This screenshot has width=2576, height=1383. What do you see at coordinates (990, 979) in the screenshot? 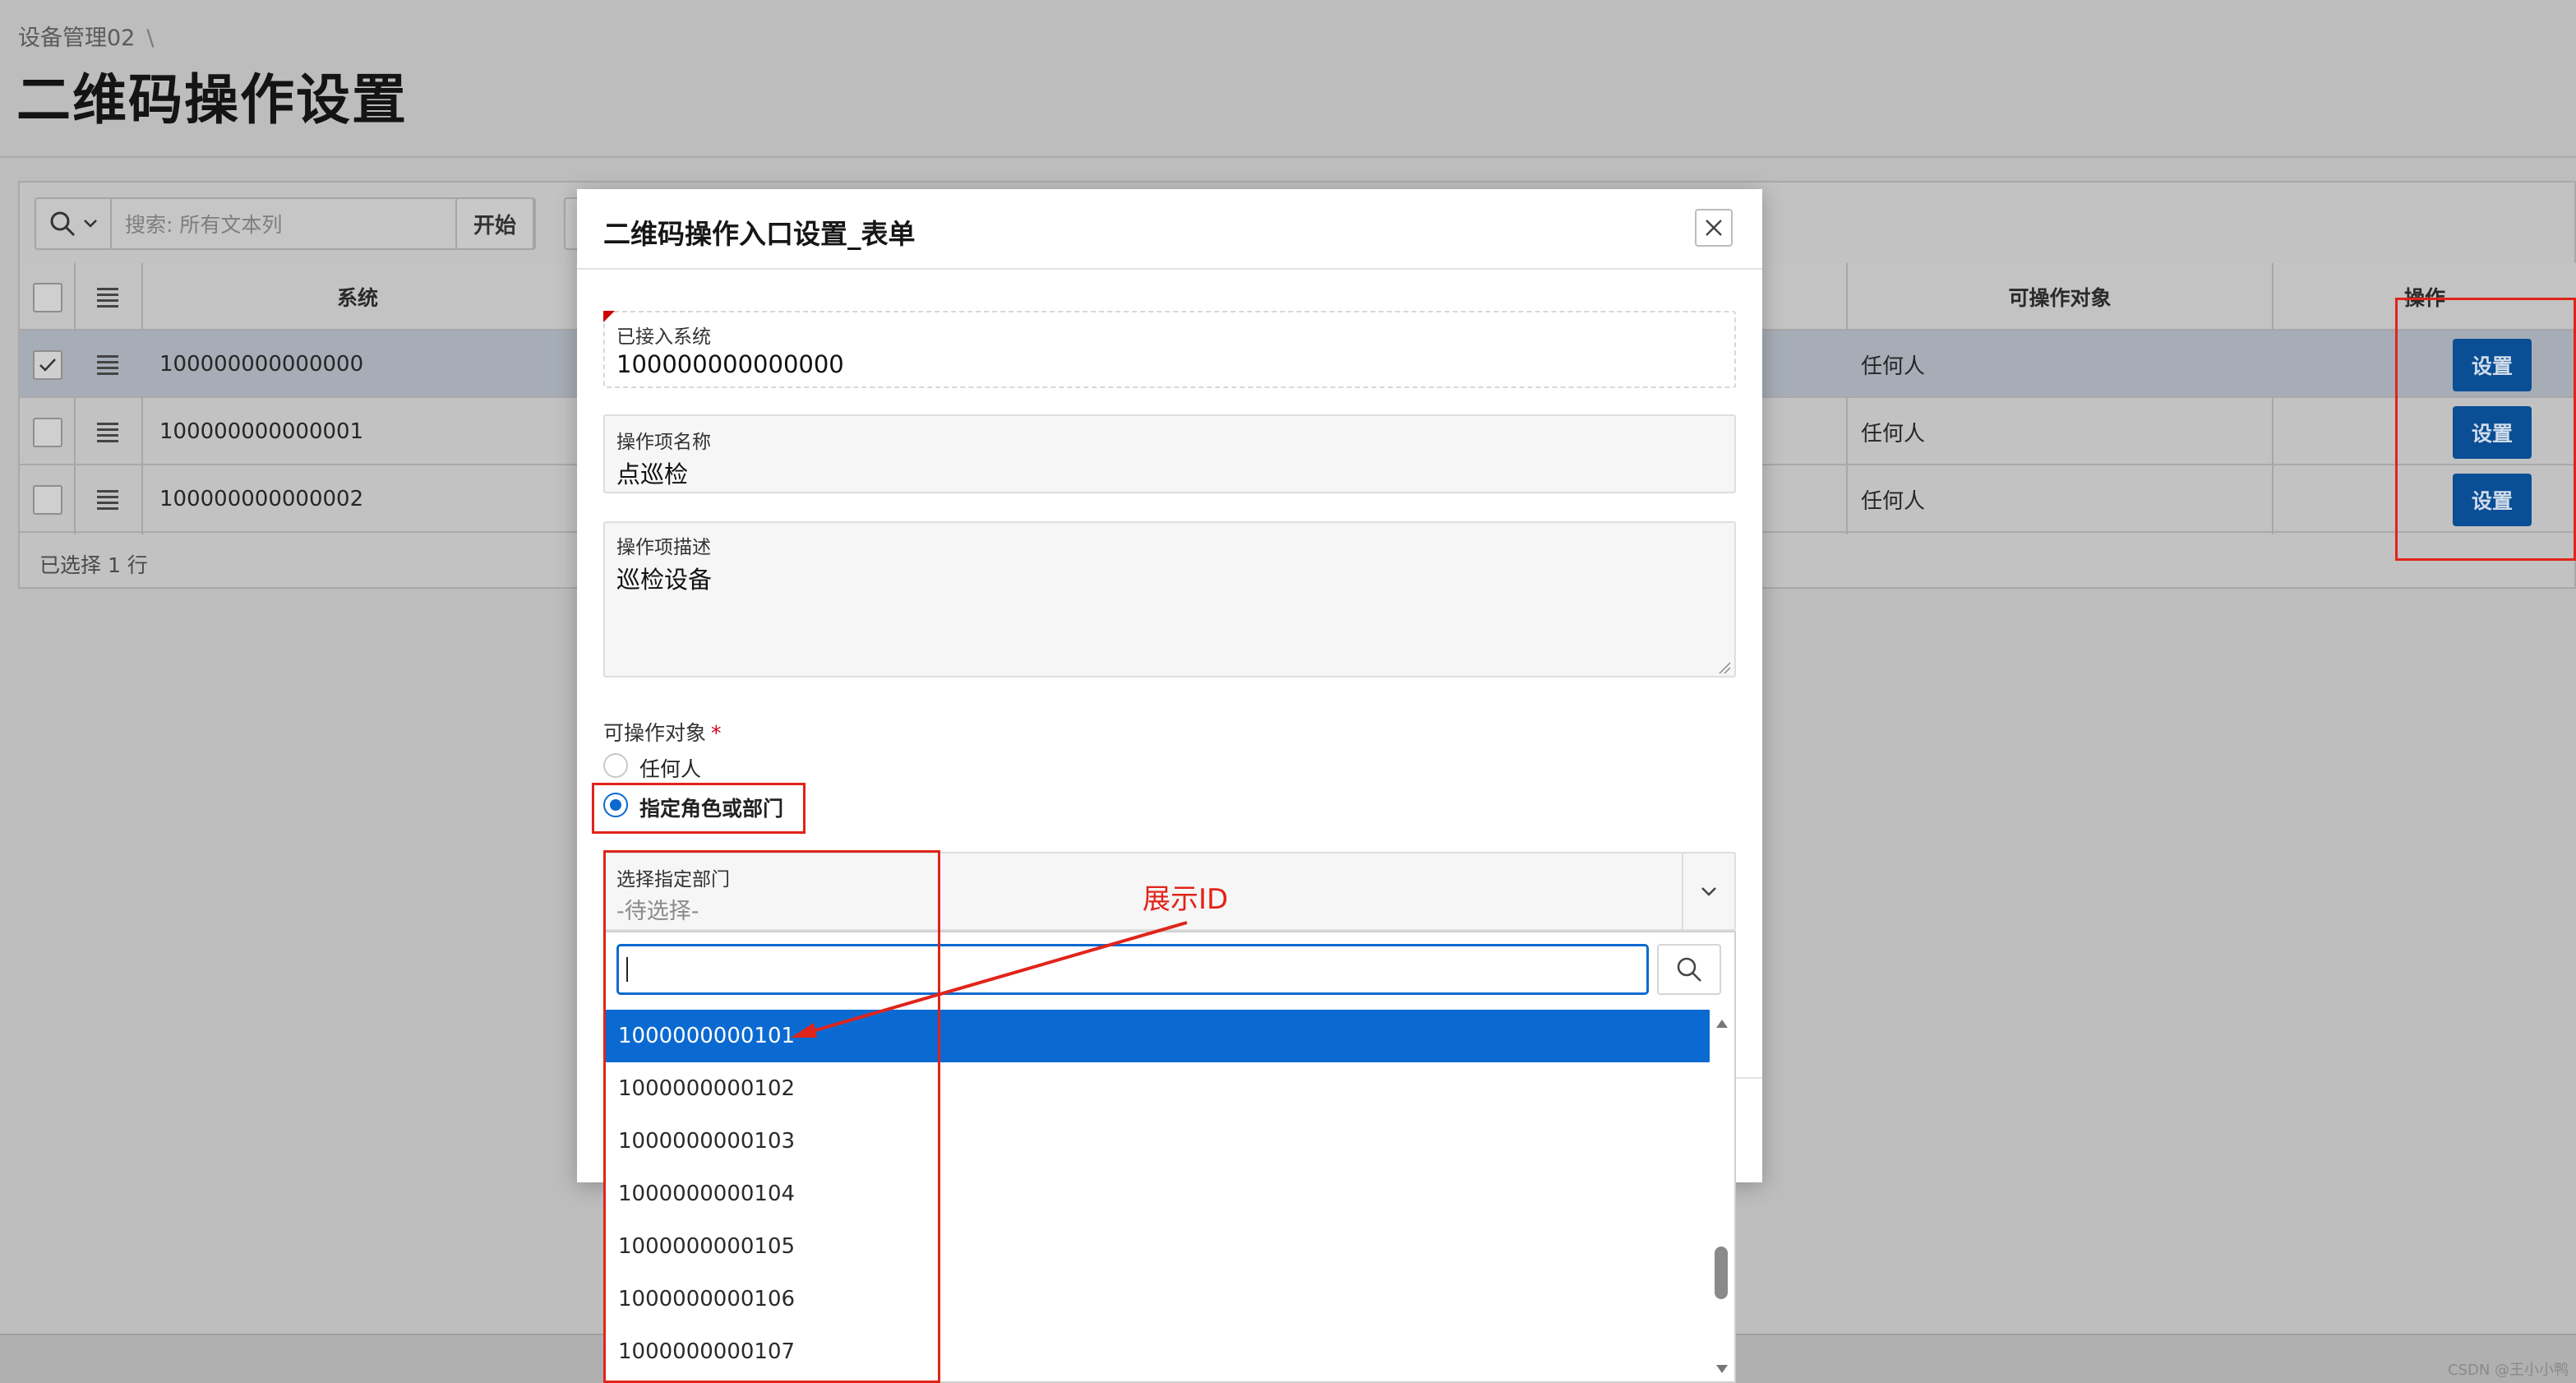
I see `annotation-arrow` at bounding box center [990, 979].